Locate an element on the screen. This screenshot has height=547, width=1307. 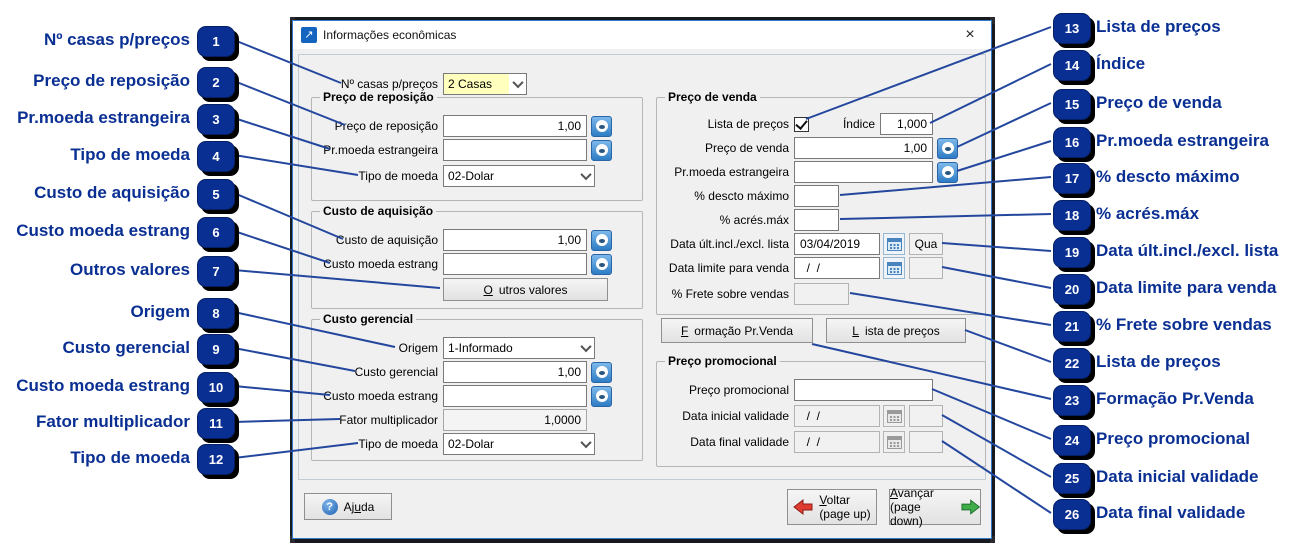
descto-maximo-label: % descto máximo is located at coordinates (741, 196).